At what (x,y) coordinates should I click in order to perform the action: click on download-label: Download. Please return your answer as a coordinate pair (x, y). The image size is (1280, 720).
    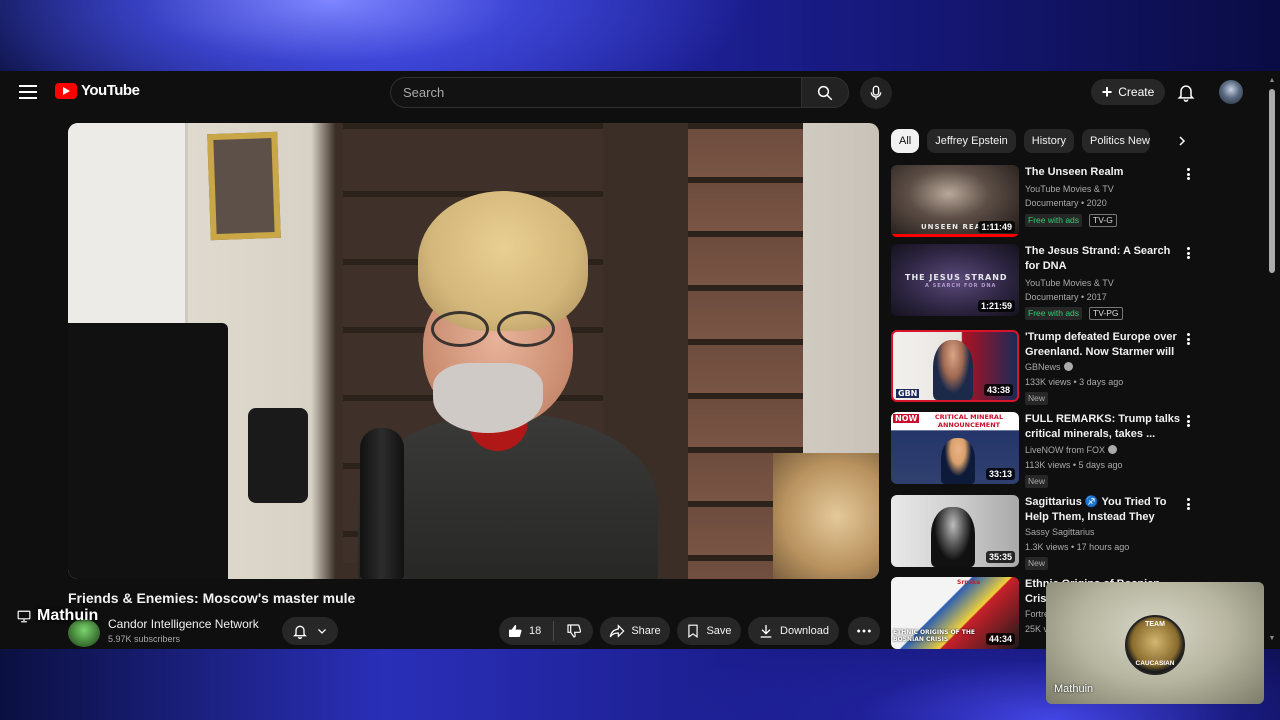
    Looking at the image, I should click on (804, 631).